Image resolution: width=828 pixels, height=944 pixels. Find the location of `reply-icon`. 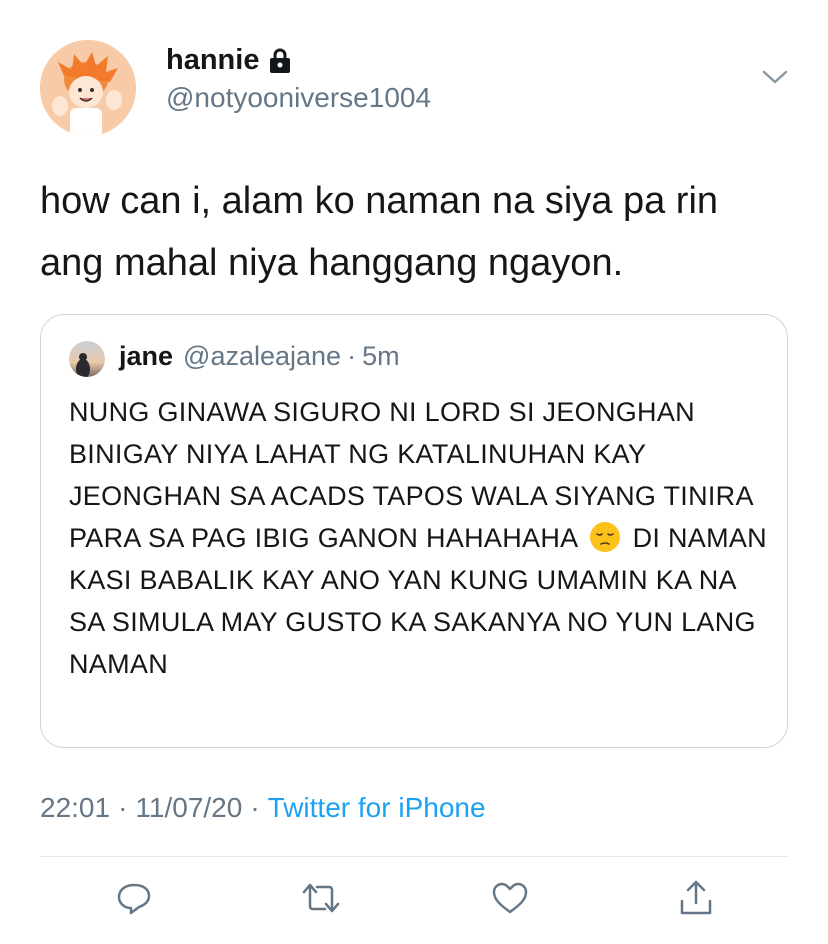

reply-icon is located at coordinates (134, 899).